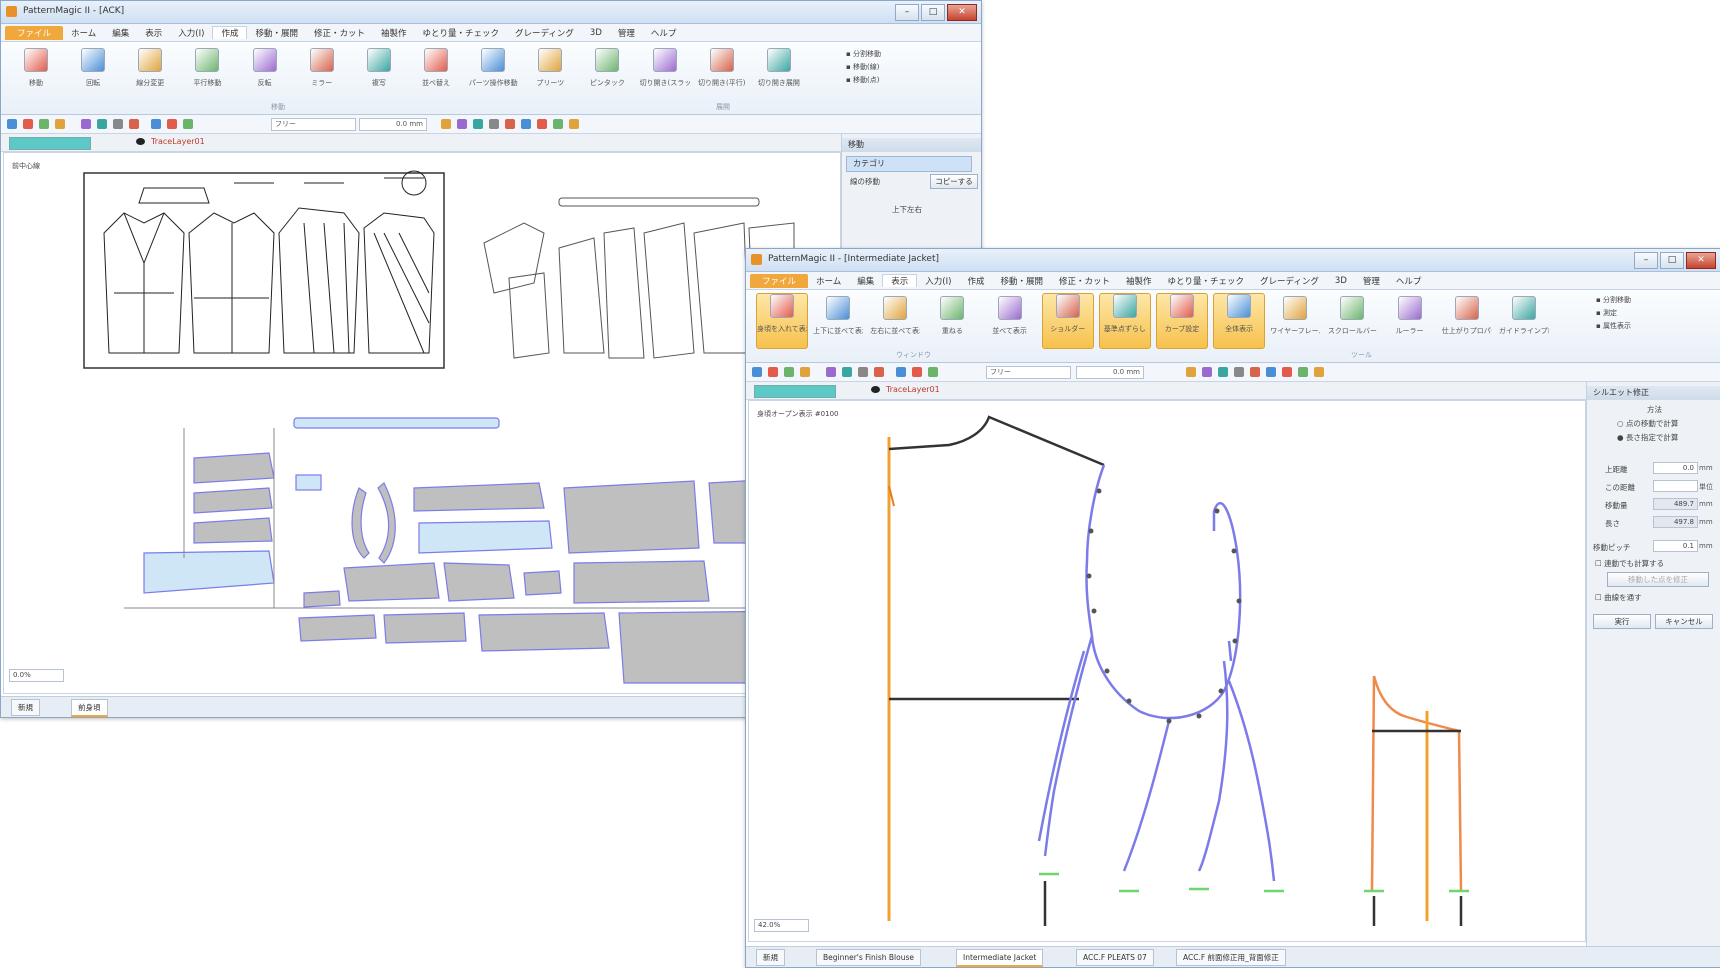 Image resolution: width=1720 pixels, height=968 pixels. Describe the element at coordinates (952, 316) in the screenshot. I see `ribbon-button: 重ねる` at that location.